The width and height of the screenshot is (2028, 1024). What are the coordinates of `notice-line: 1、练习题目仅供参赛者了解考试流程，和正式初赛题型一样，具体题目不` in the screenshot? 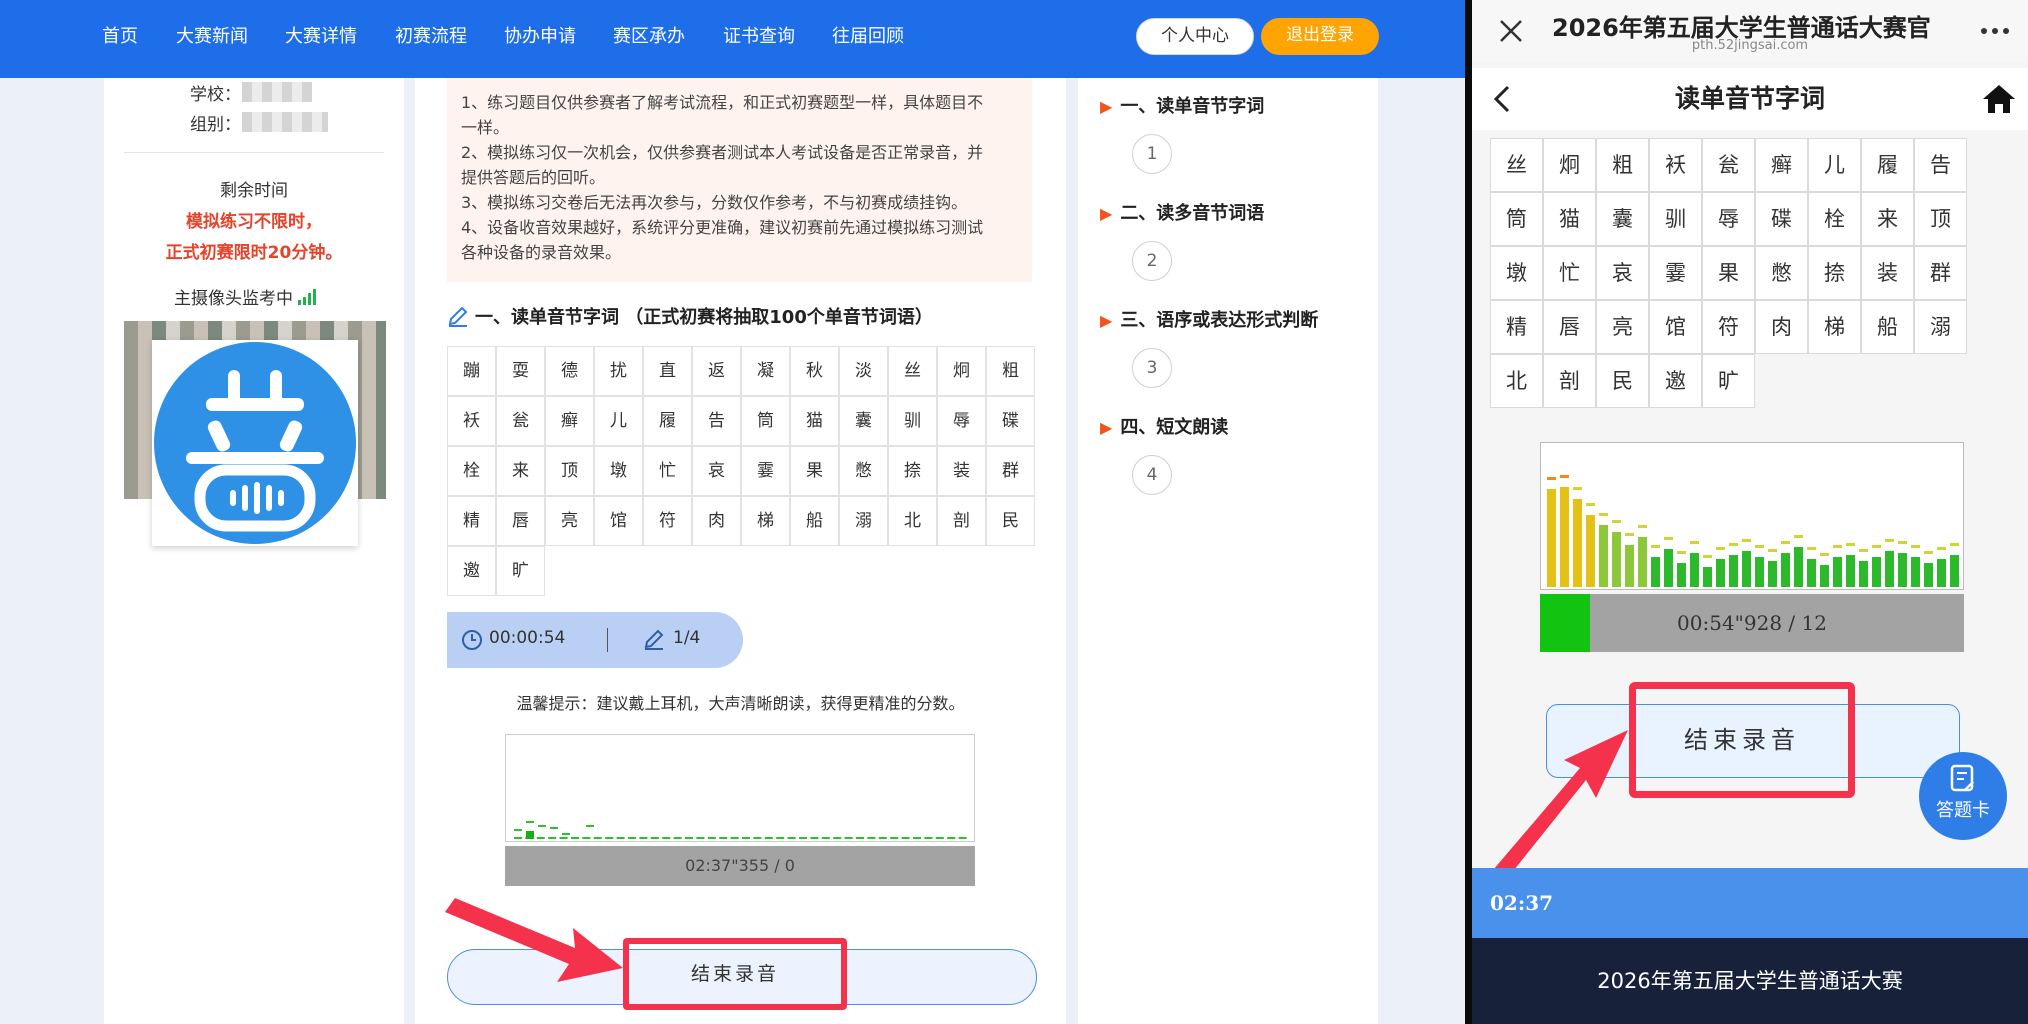 It's located at (722, 102).